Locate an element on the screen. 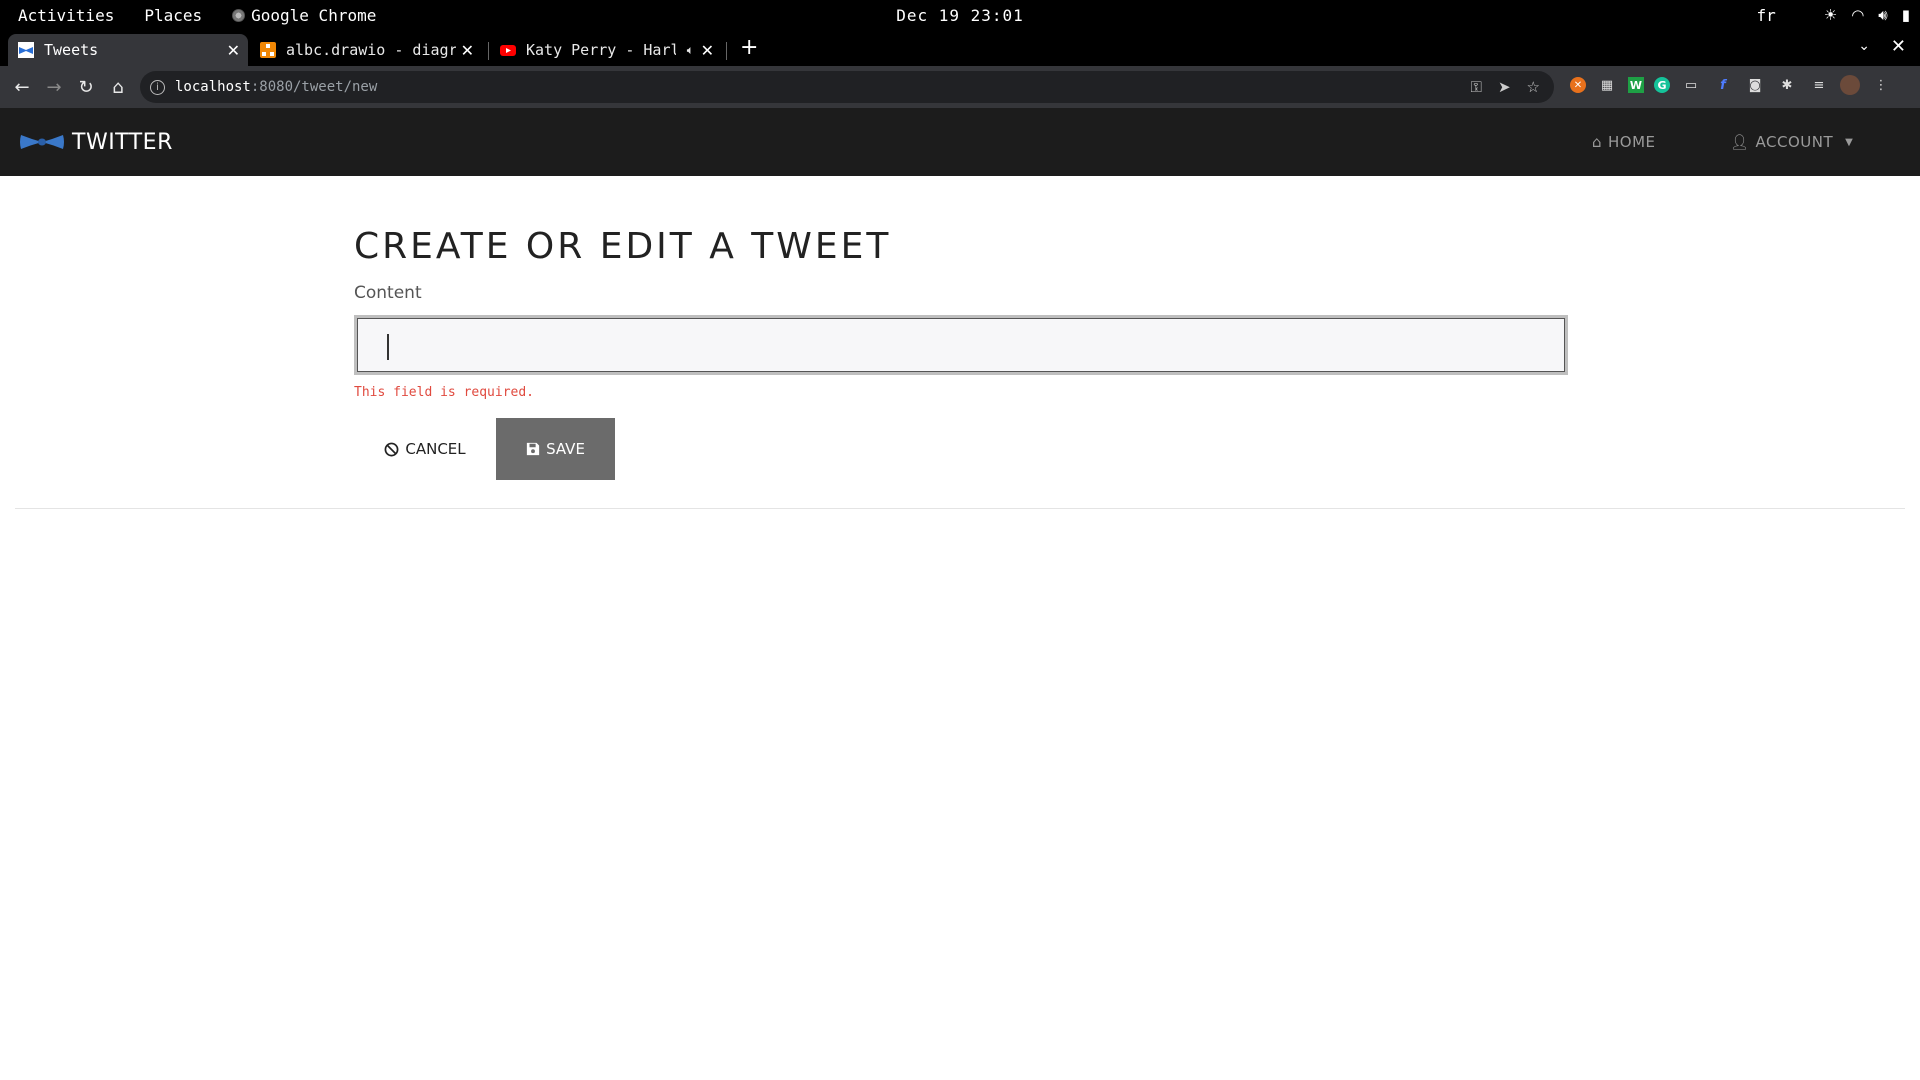 The width and height of the screenshot is (1920, 1080). save-label: SAVE is located at coordinates (565, 449).